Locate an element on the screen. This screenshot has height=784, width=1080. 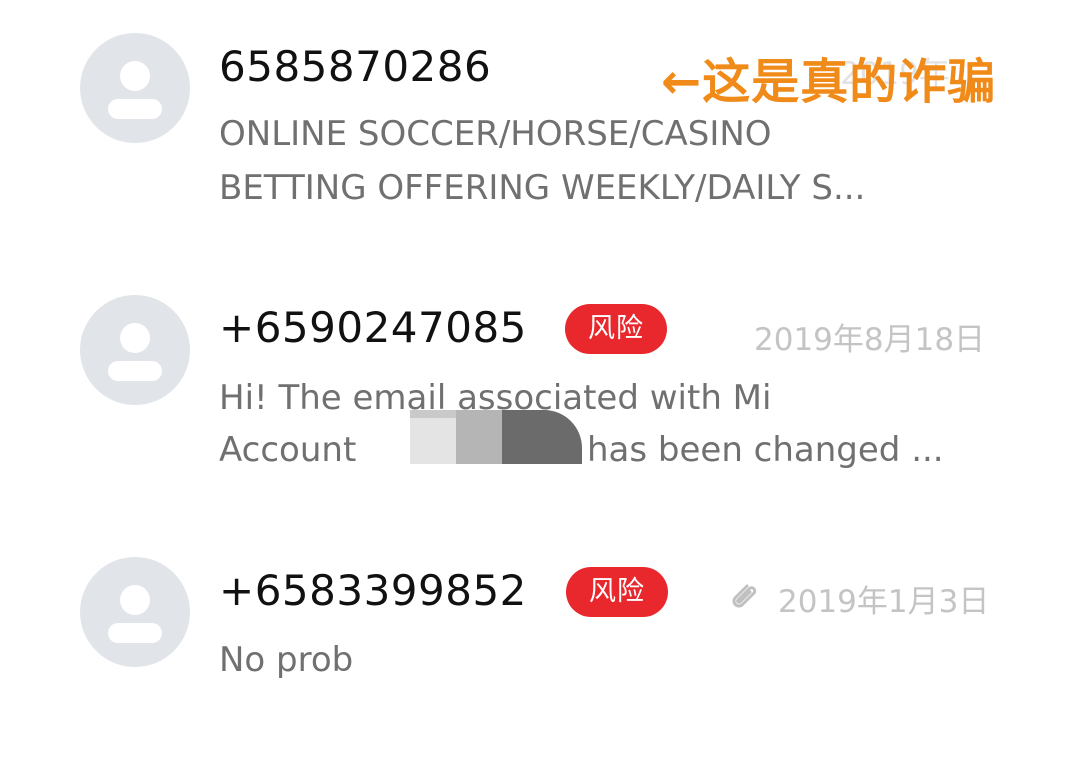
sender-number: 6585870286 is located at coordinates (355, 66).